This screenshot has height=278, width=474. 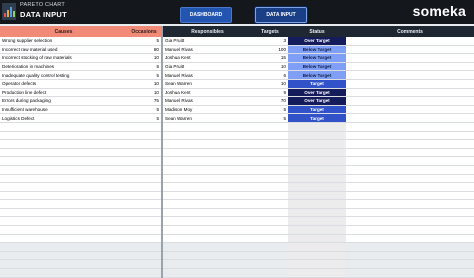 I want to click on cause-cell: Incorrect stocking of raw materials, so click(x=63, y=58).